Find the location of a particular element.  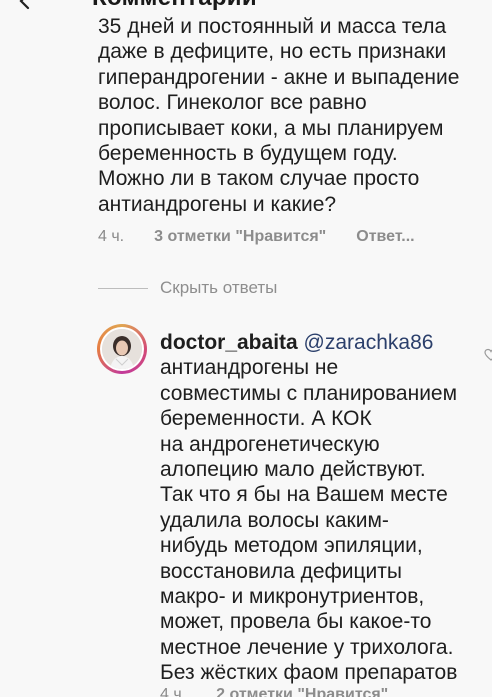

reply-meta: 4 ч. 2 отметки "Нравится" is located at coordinates (289, 691).